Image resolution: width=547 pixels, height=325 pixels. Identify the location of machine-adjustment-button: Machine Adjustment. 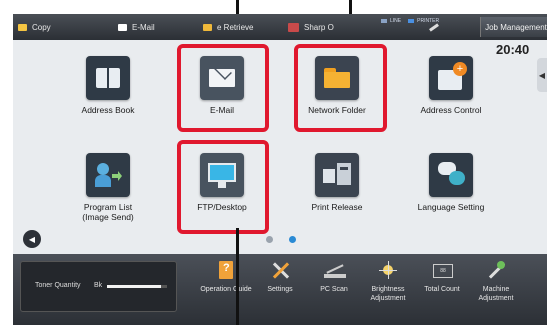
(496, 281).